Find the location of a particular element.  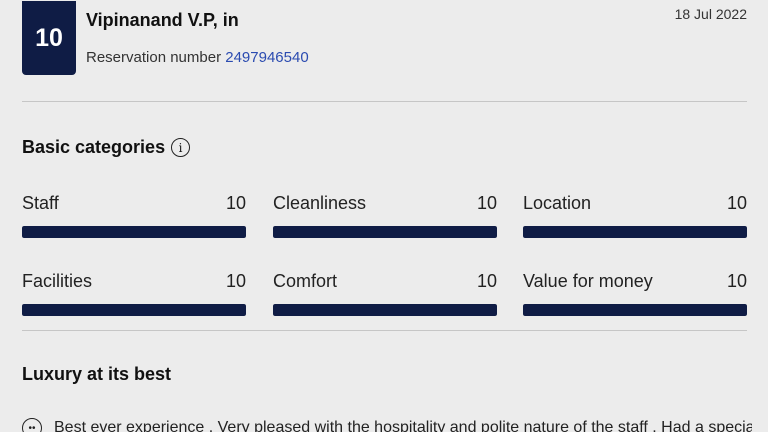

reviewer-name: Vipinanand V.P, in is located at coordinates (162, 20).